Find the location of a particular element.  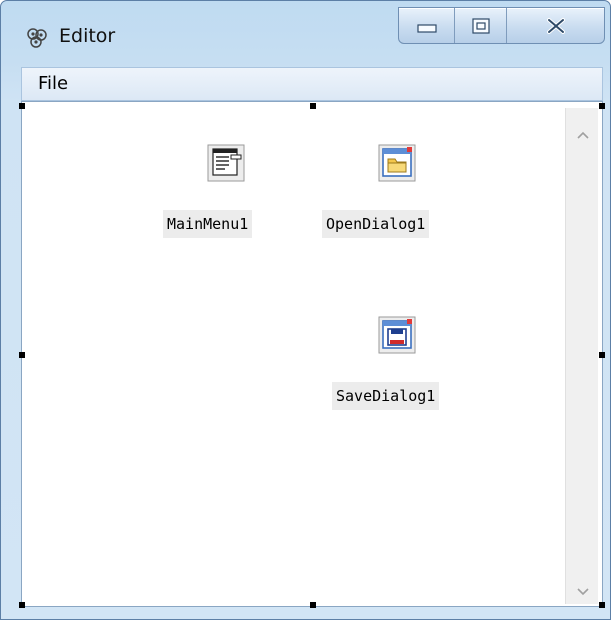

close-icon is located at coordinates (555, 25).